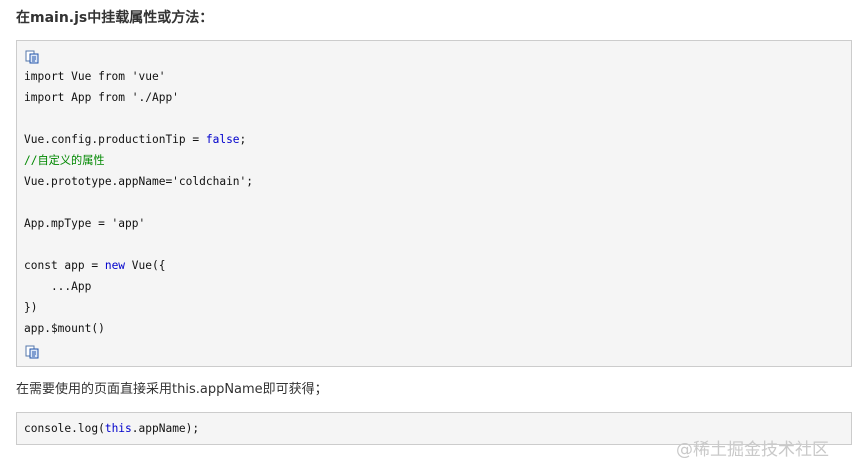 This screenshot has height=474, width=852. What do you see at coordinates (118, 428) in the screenshot?
I see `code-keyword: this` at bounding box center [118, 428].